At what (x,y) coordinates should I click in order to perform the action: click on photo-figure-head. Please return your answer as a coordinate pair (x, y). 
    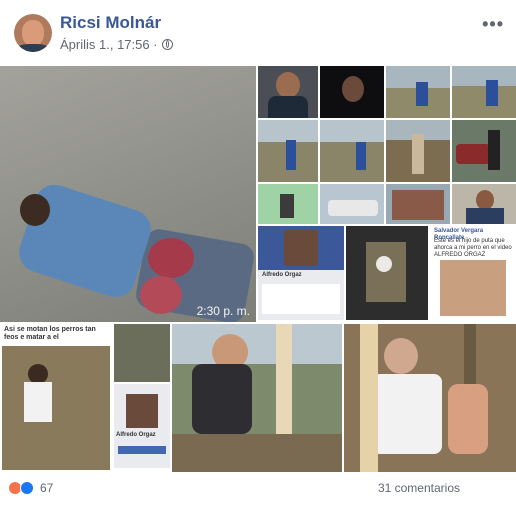
    Looking at the image, I should click on (35, 210).